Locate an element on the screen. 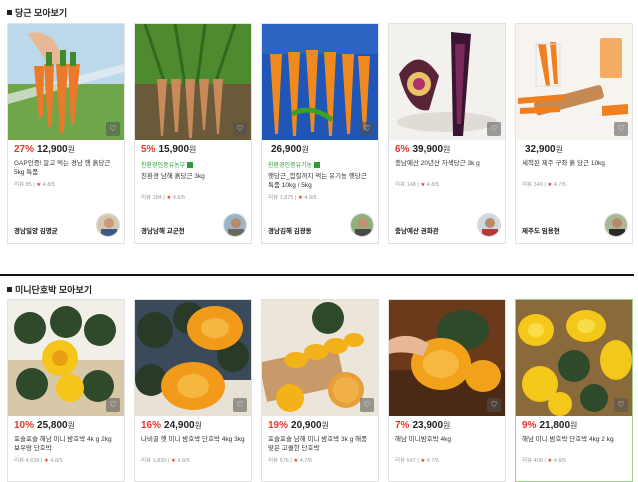 This screenshot has width=638, height=482. product-title: GAP인증! 알고 먹는 경남 행 흙당근 5kg 특품 is located at coordinates (66, 168).